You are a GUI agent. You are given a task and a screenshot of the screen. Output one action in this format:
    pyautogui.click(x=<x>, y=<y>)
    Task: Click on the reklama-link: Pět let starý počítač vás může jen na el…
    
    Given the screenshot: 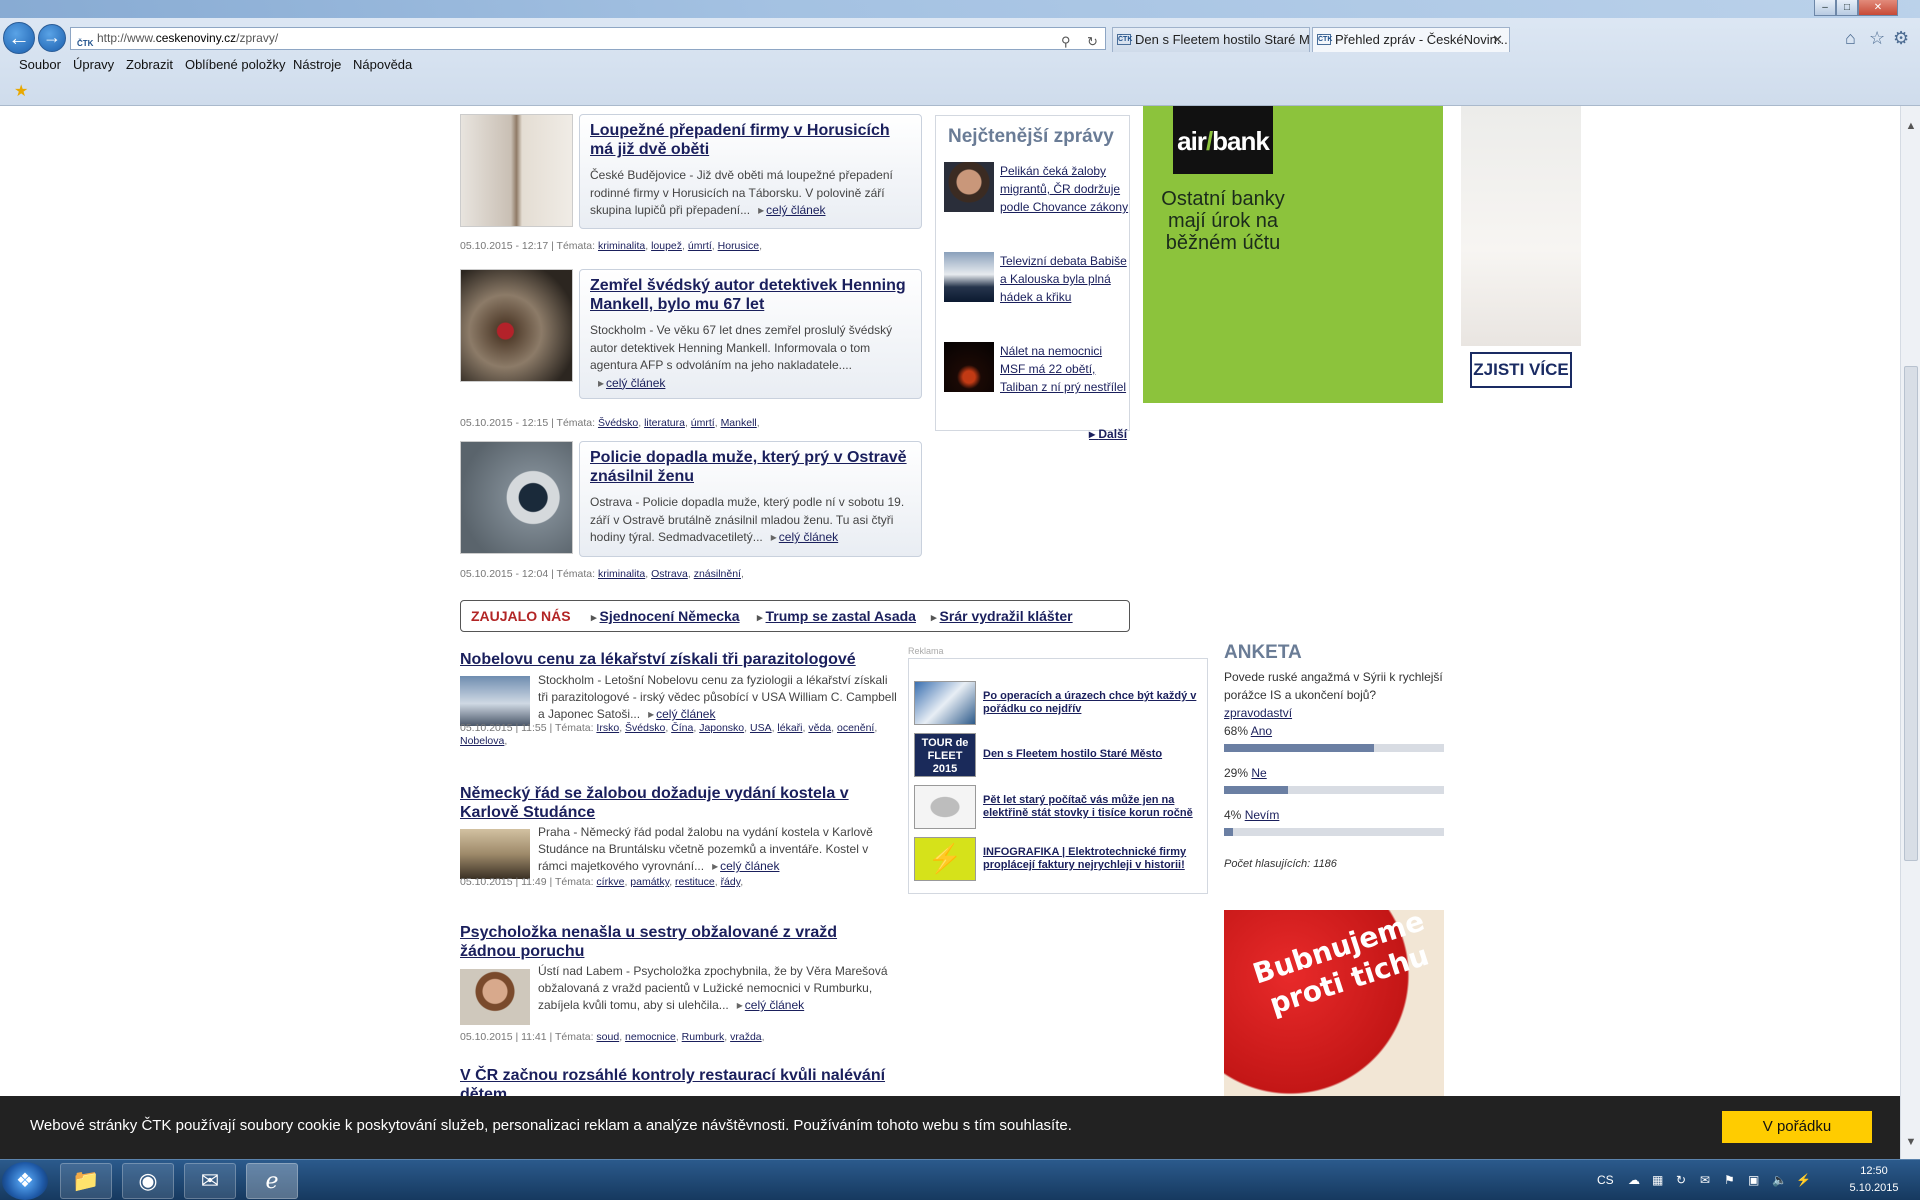 What is the action you would take?
    pyautogui.click(x=1094, y=807)
    